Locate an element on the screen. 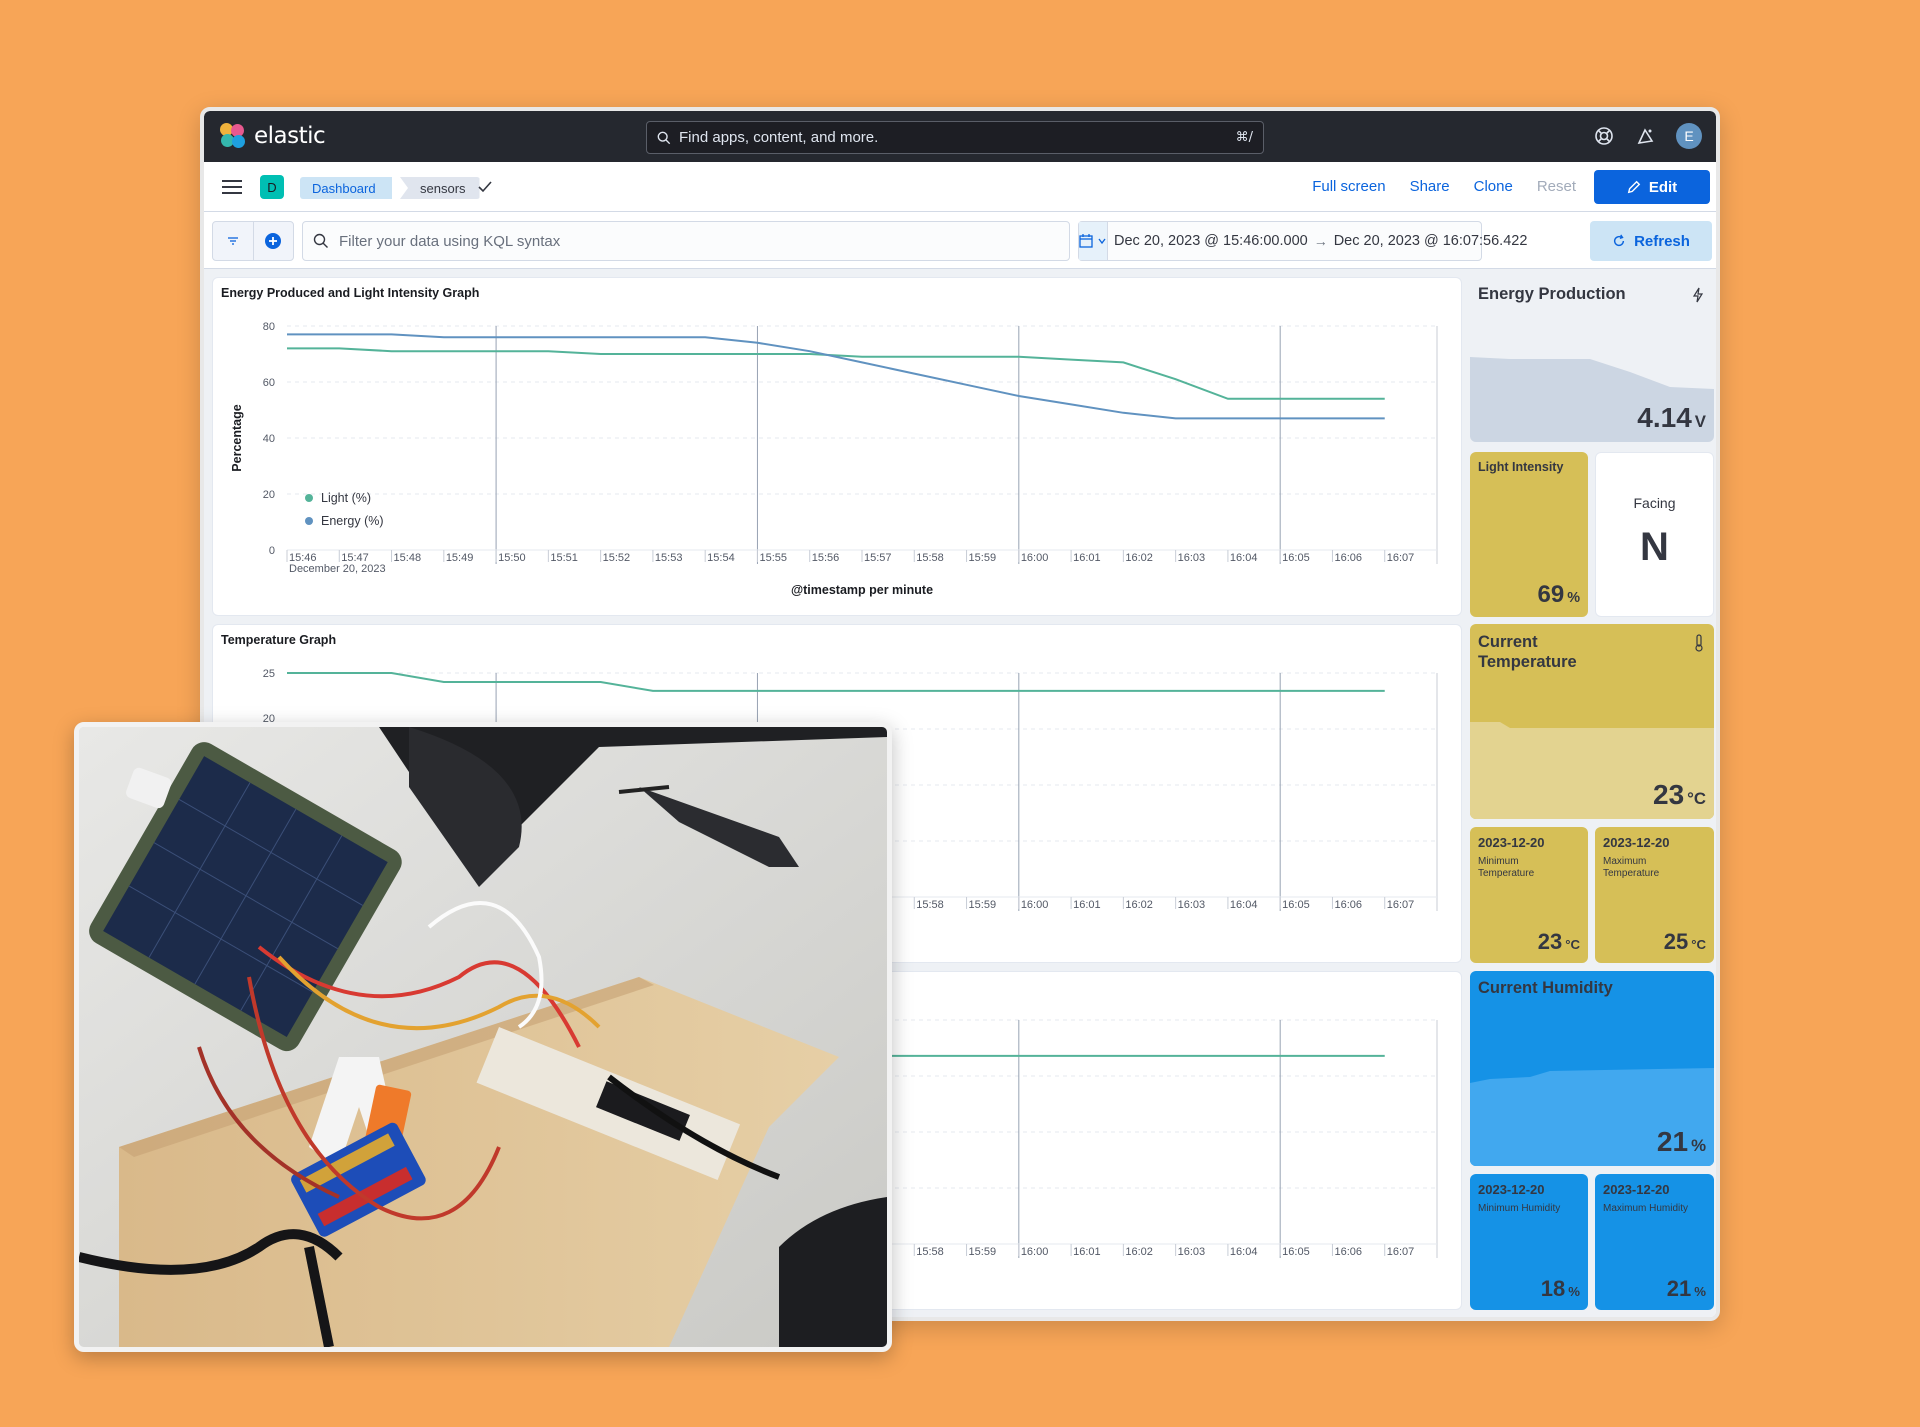 The image size is (1920, 1427). plus-circle-icon is located at coordinates (273, 241).